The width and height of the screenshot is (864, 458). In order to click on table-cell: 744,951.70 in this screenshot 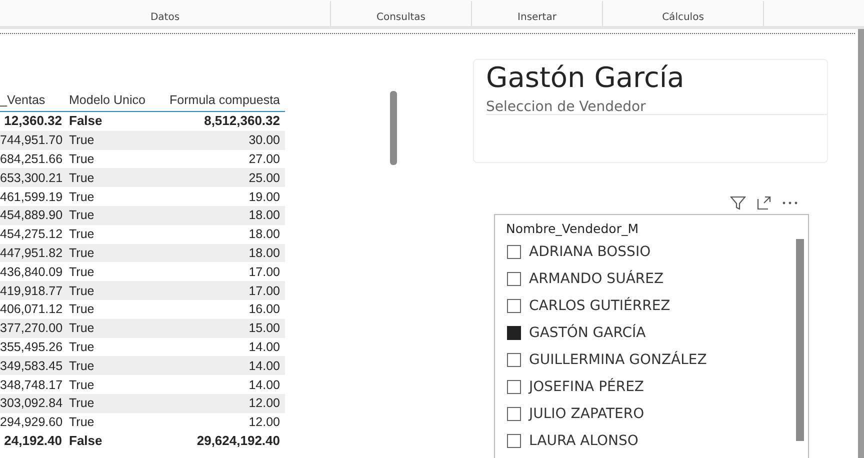, I will do `click(31, 140)`.